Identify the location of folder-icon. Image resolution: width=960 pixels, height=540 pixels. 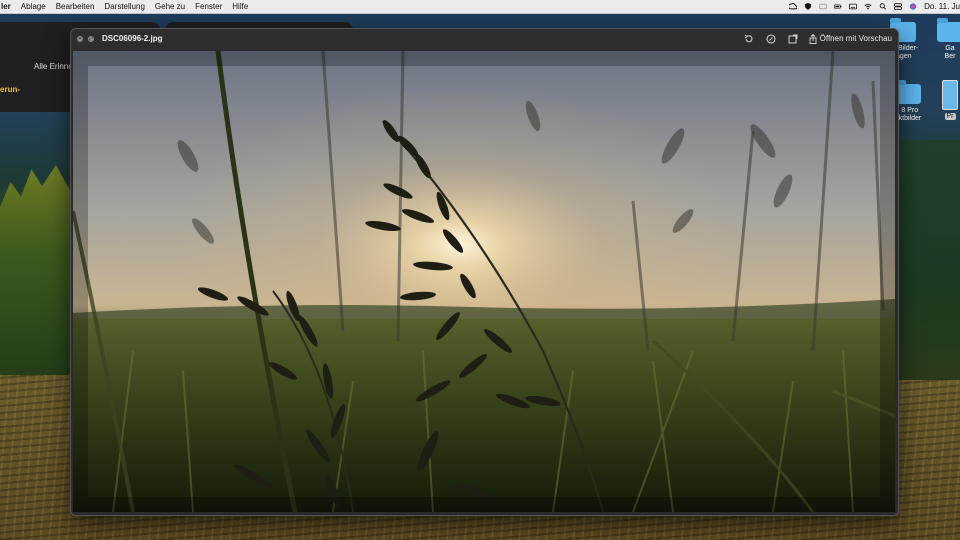
(948, 30).